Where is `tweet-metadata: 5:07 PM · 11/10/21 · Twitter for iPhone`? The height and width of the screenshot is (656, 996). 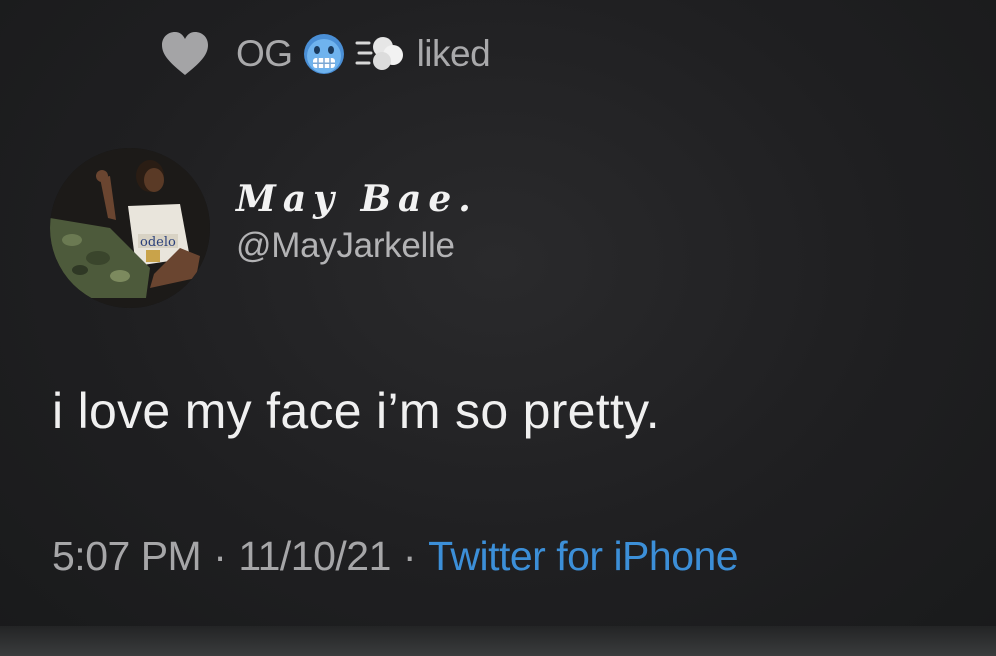
tweet-metadata: 5:07 PM · 11/10/21 · Twitter for iPhone is located at coordinates (395, 556).